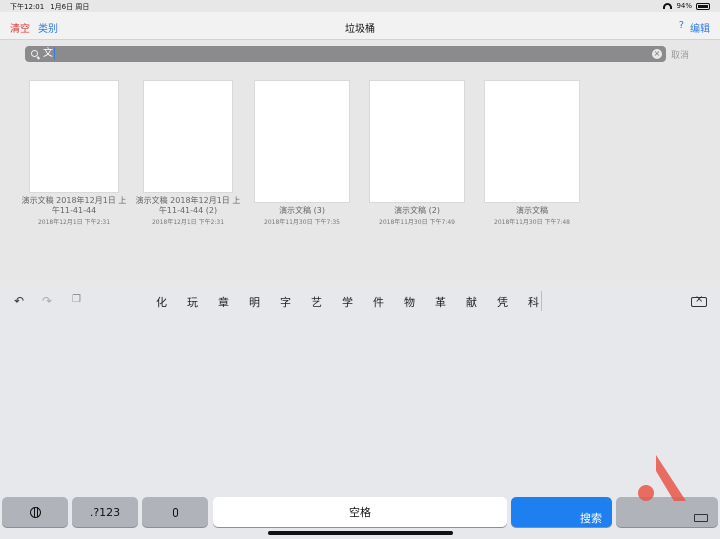  I want to click on numbers-key: .?123, so click(105, 512).